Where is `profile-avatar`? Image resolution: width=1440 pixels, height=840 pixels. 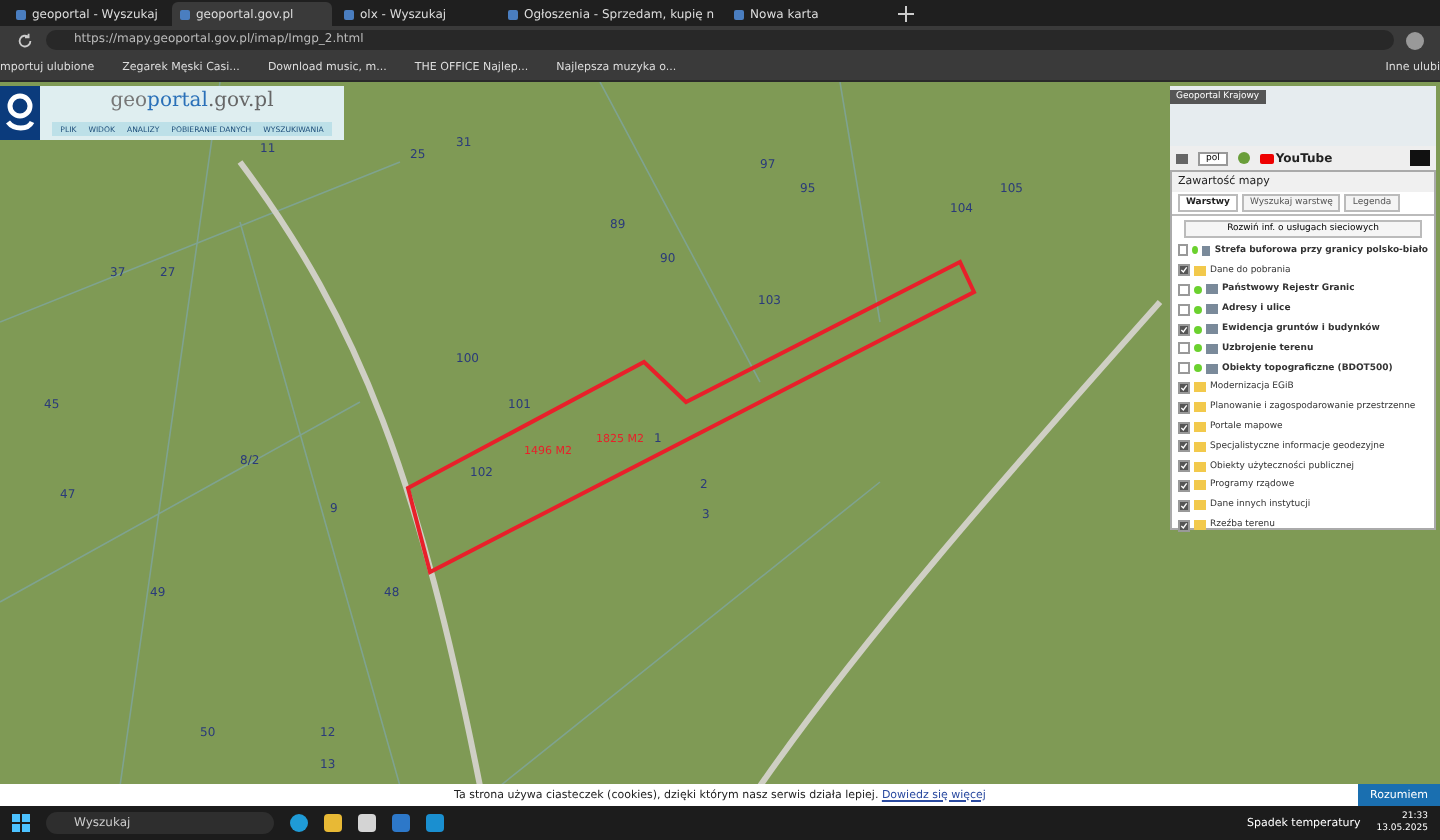 profile-avatar is located at coordinates (1415, 40).